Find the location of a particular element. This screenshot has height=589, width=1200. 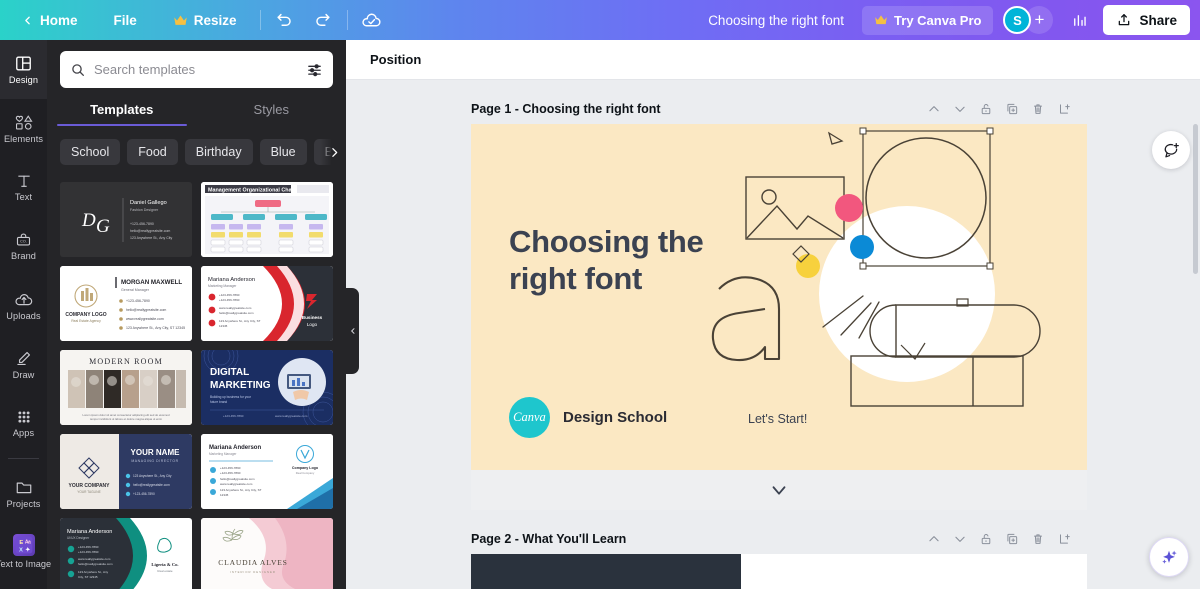

chip-birthday: Birthday is located at coordinates (218, 152).